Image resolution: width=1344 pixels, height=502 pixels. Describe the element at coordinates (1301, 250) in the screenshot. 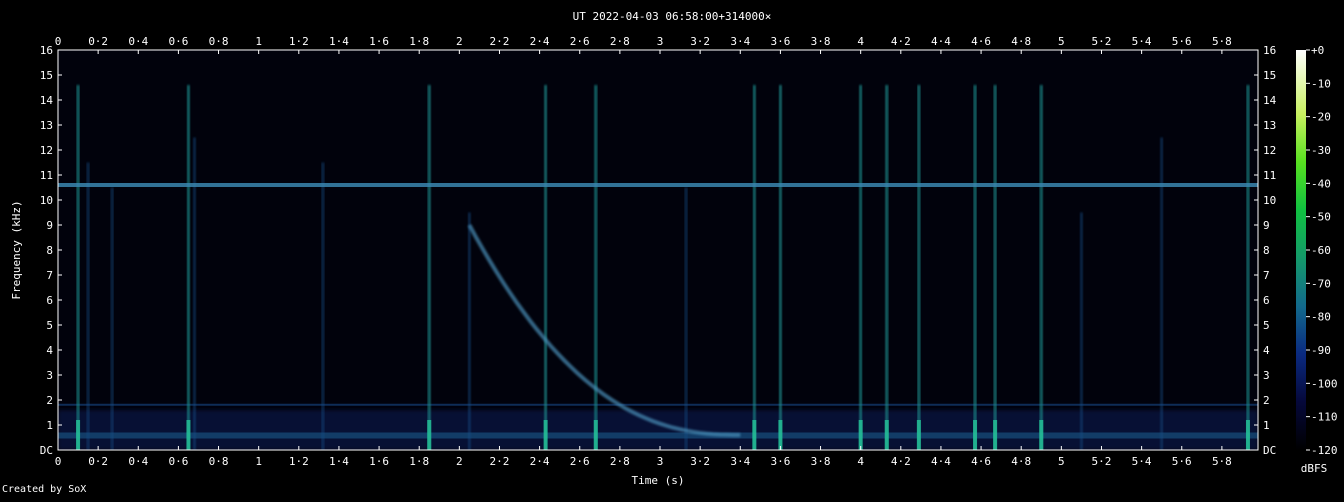

I see `colorbar` at that location.